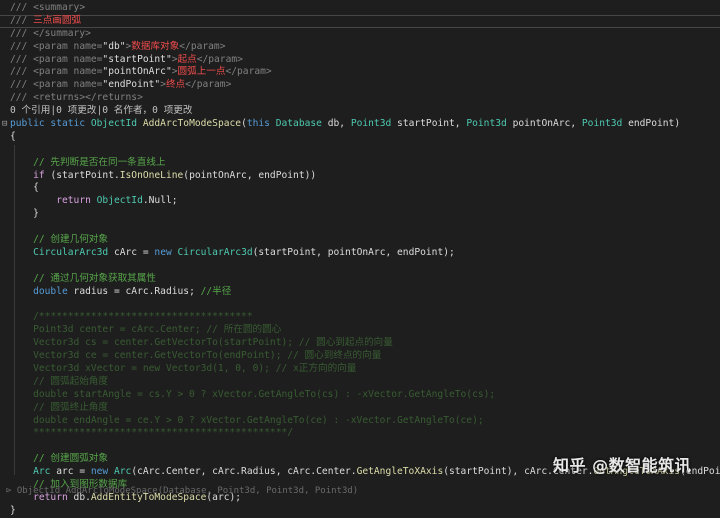  I want to click on code-token: "startPoint", so click(137, 59).